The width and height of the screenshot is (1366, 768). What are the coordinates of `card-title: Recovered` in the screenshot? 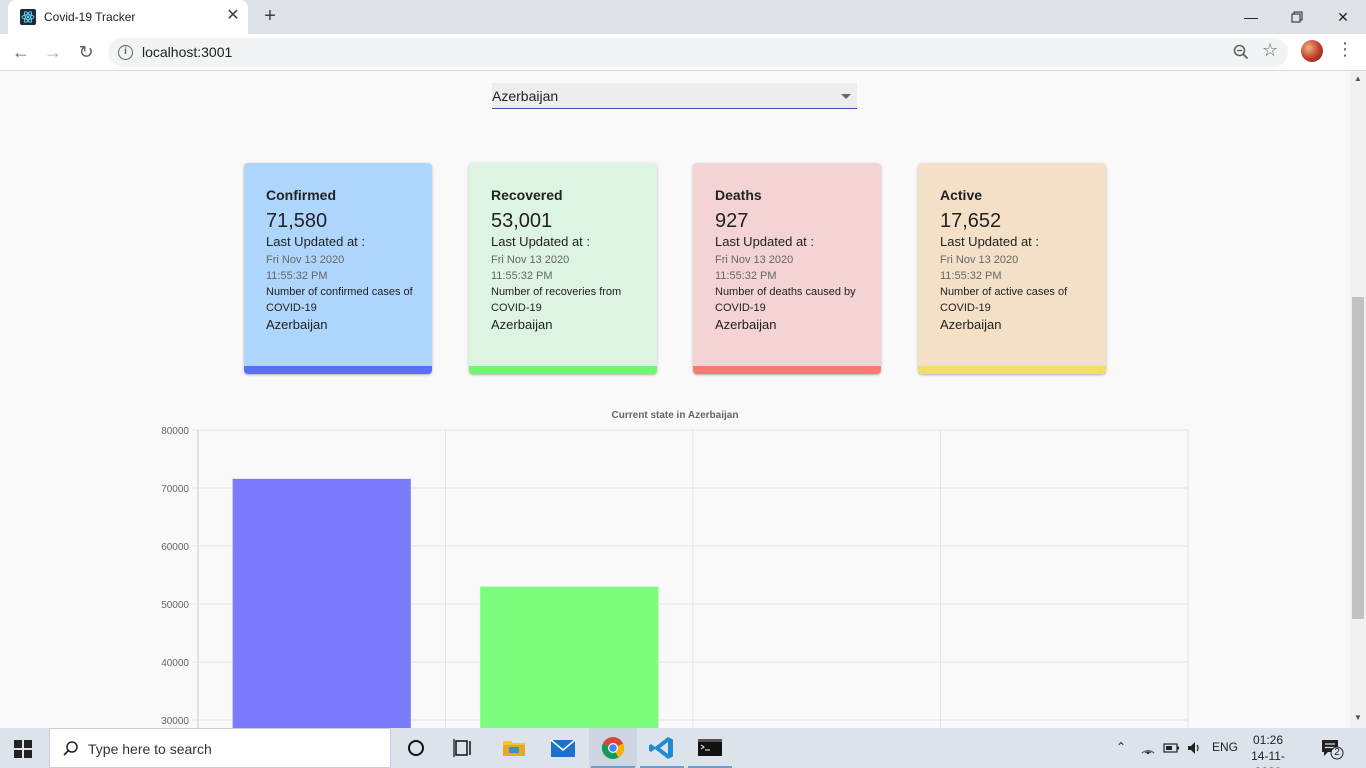 It's located at (527, 195).